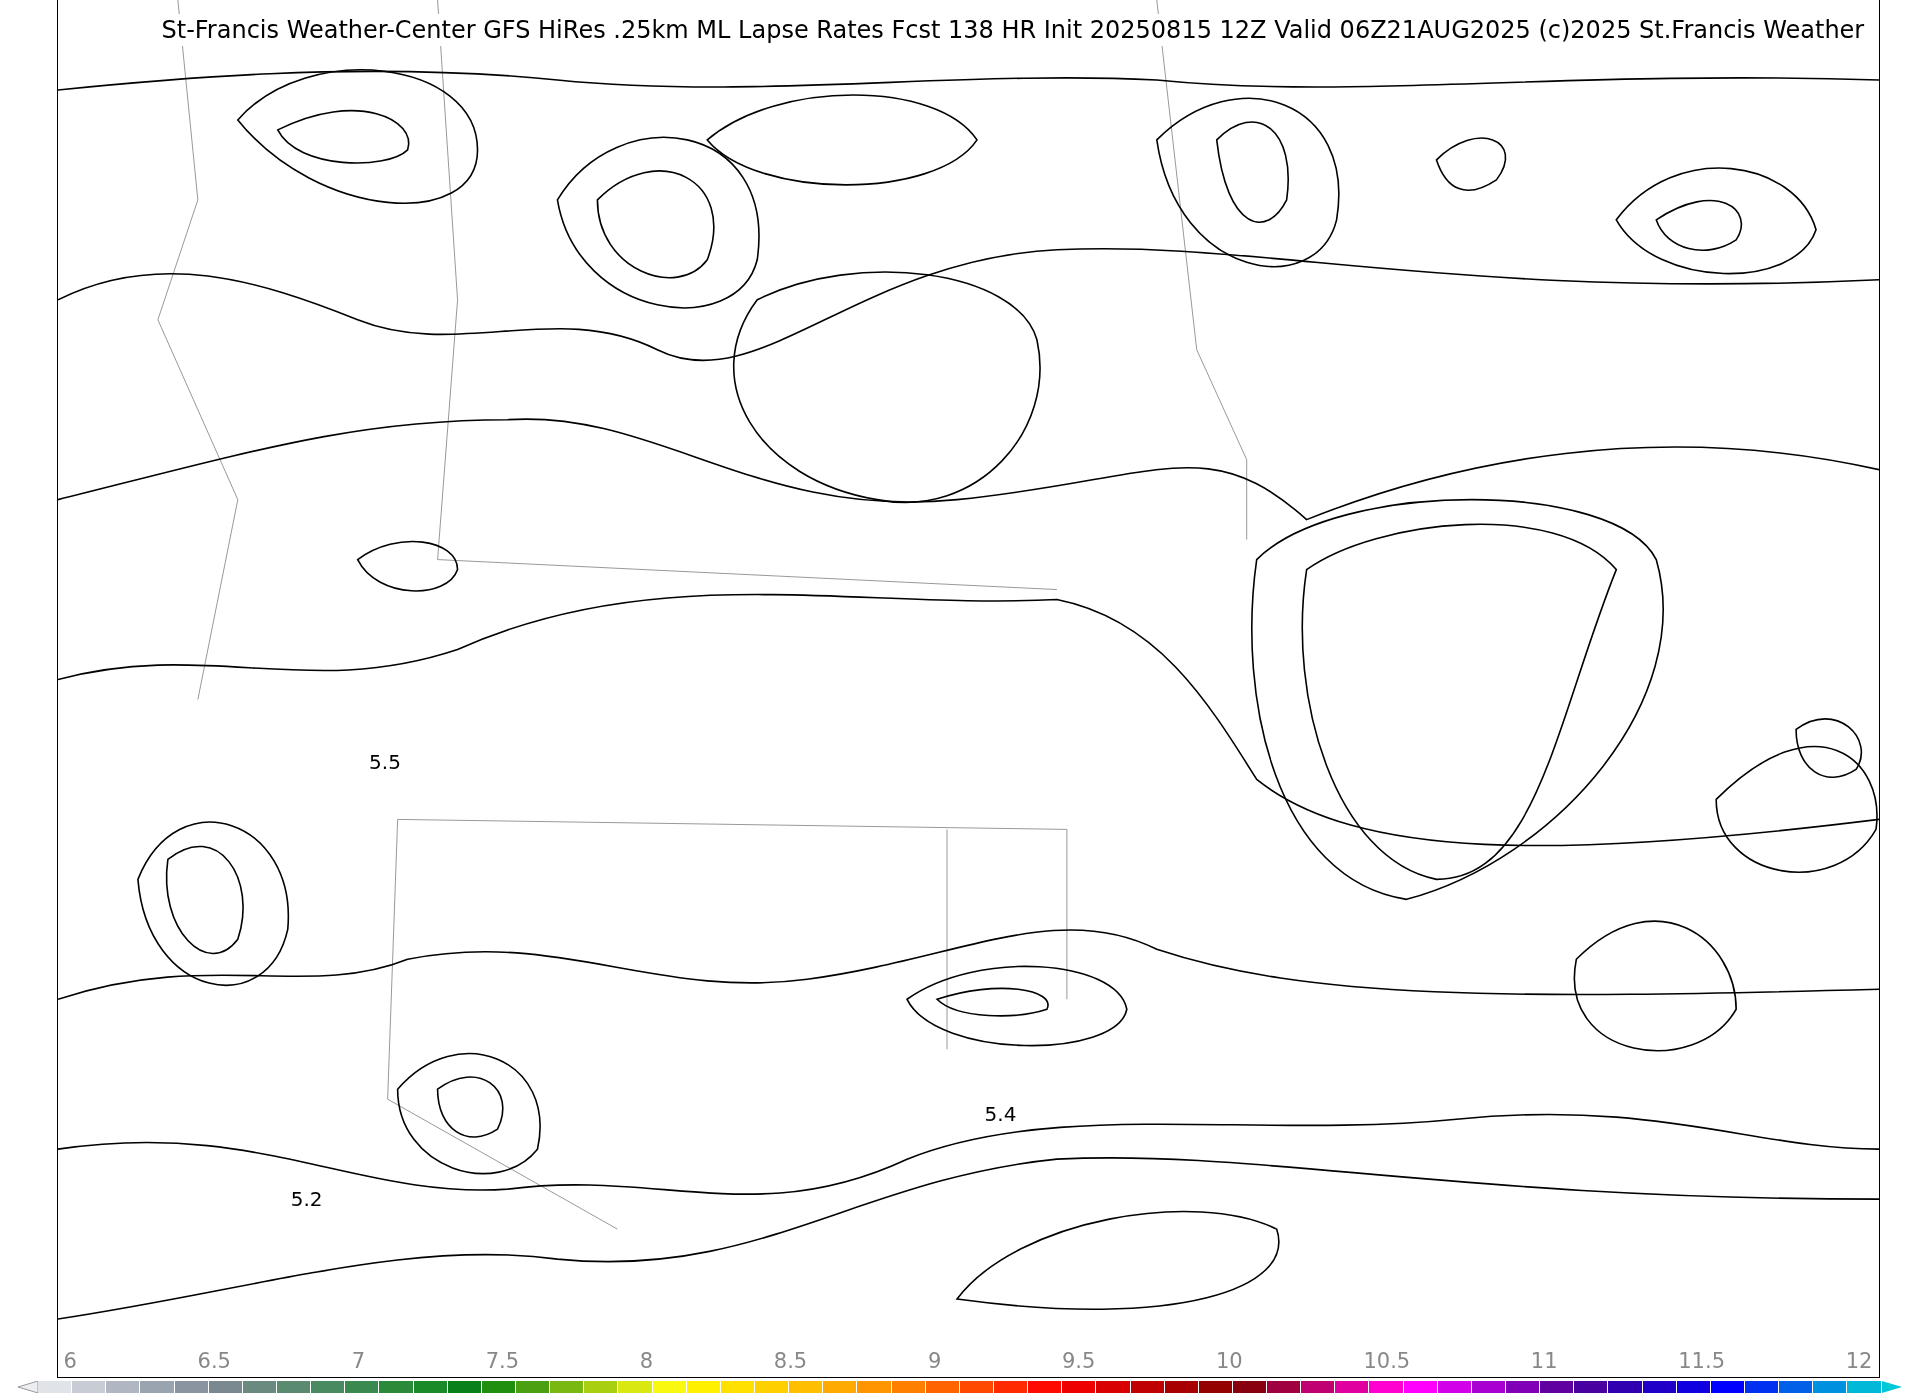  I want to click on colorbar-tick-label: 12, so click(1859, 1361).